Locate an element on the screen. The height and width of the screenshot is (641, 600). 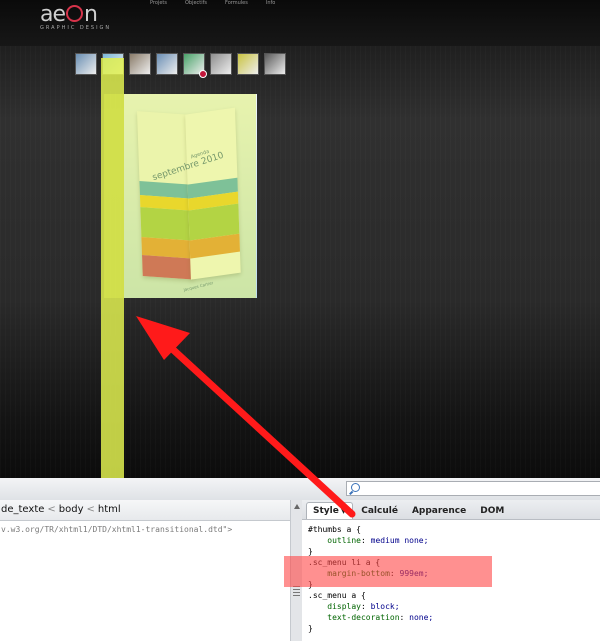
nav-item-projets: Projets is located at coordinates (158, 3).